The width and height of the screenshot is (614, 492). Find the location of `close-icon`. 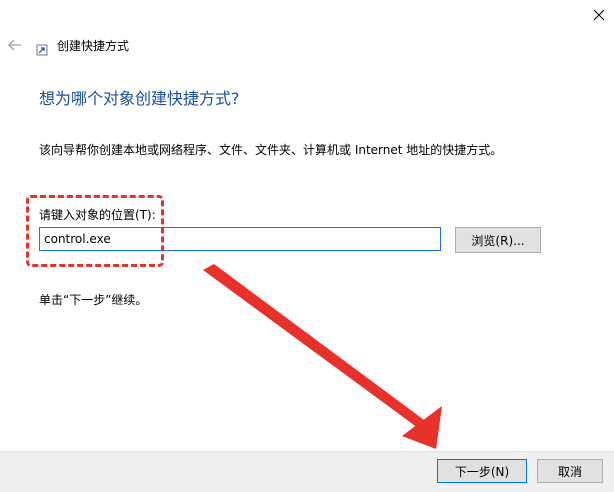

close-icon is located at coordinates (599, 15).